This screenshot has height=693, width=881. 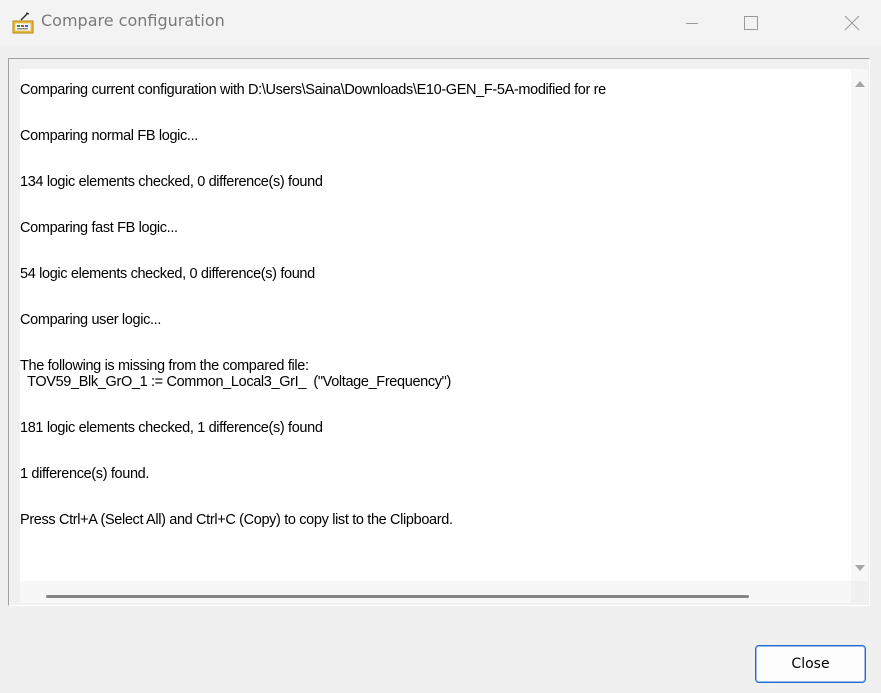 What do you see at coordinates (85, 474) in the screenshot?
I see `output-line: 1 difference(s) found.` at bounding box center [85, 474].